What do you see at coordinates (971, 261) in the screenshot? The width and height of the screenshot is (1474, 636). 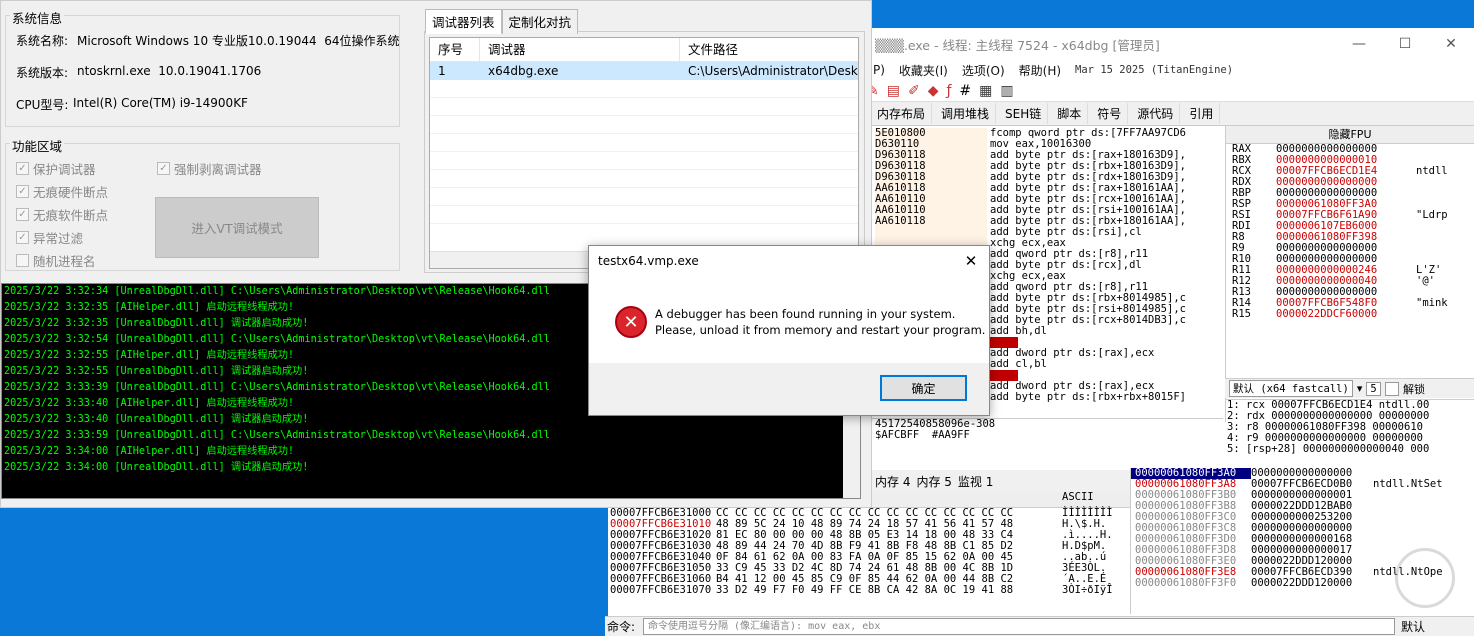 I see `dialog-close-button: ✕` at bounding box center [971, 261].